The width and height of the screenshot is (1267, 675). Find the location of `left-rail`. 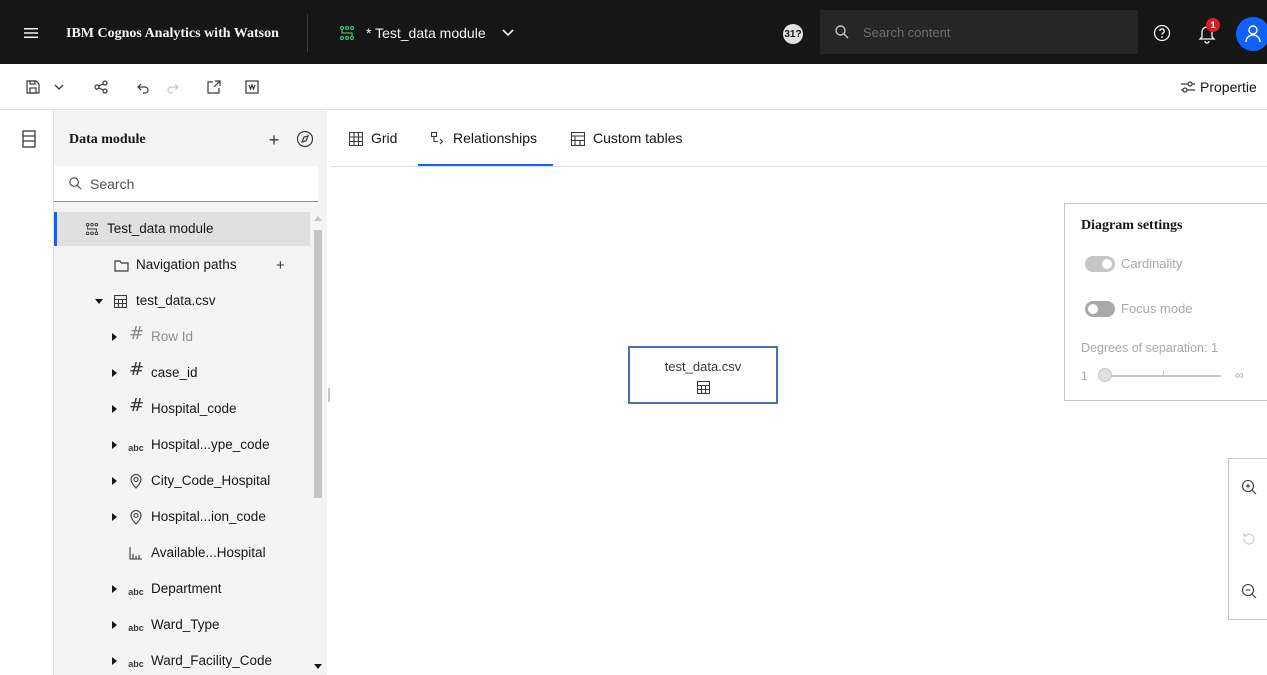

left-rail is located at coordinates (27, 392).